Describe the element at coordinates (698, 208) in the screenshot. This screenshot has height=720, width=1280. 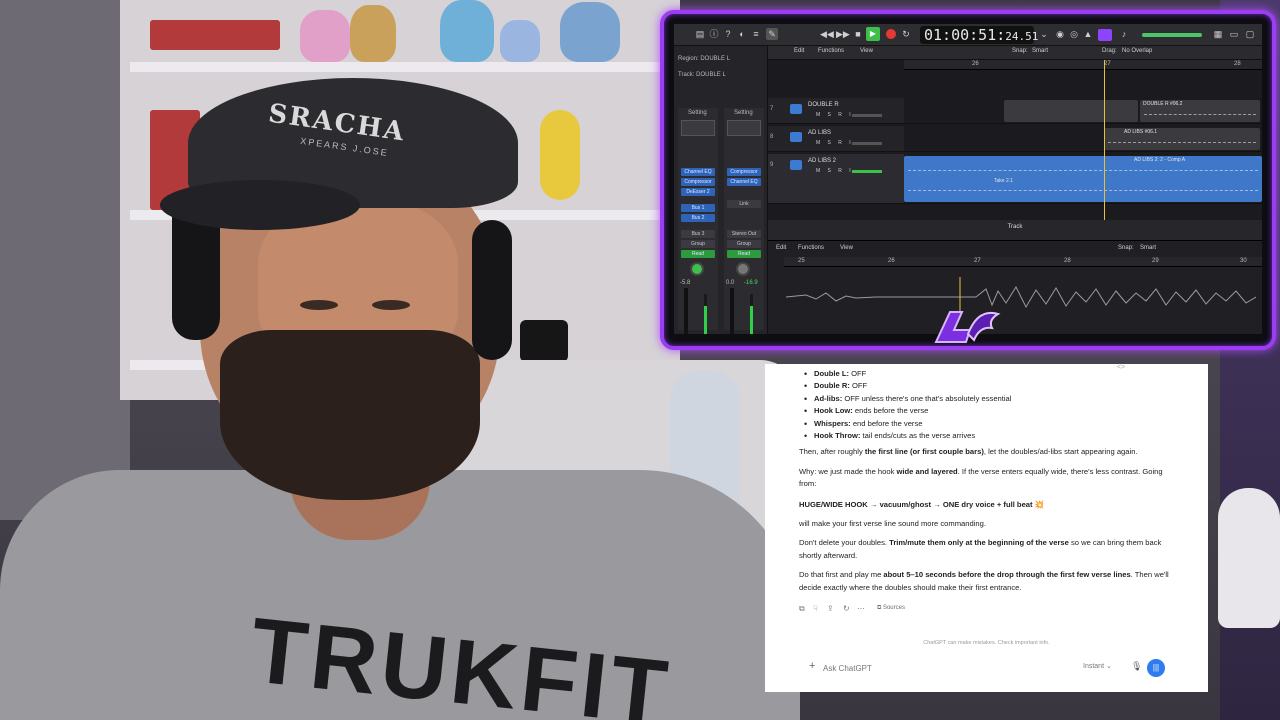
I see `send-slot: Bus 1` at that location.